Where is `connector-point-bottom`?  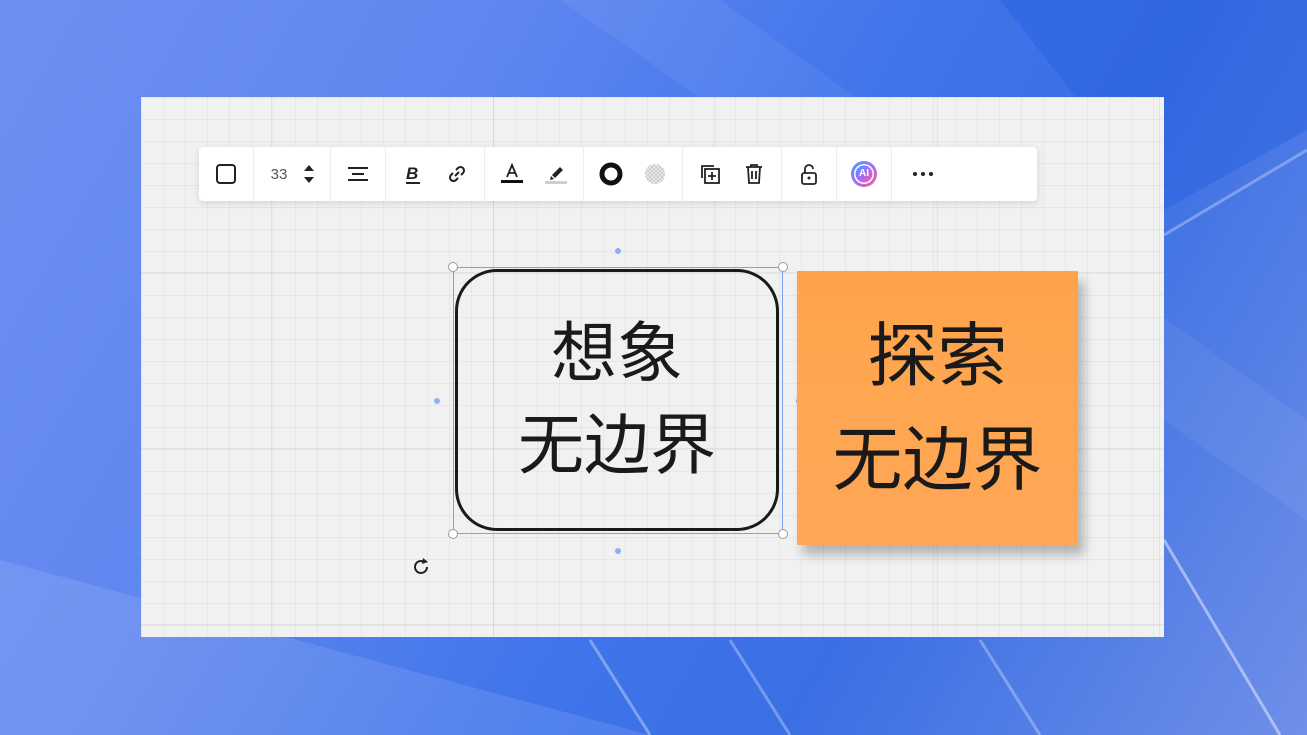
connector-point-bottom is located at coordinates (618, 551).